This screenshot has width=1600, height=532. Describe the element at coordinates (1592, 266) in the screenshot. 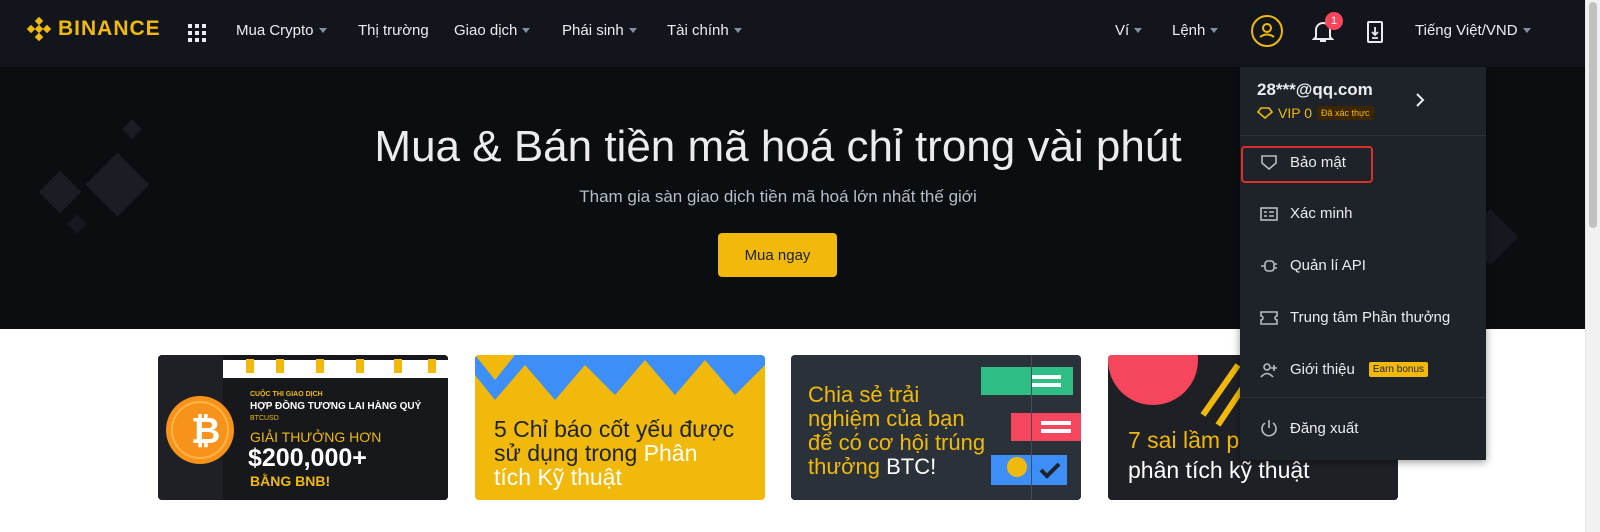

I see `page-scrollbar` at that location.